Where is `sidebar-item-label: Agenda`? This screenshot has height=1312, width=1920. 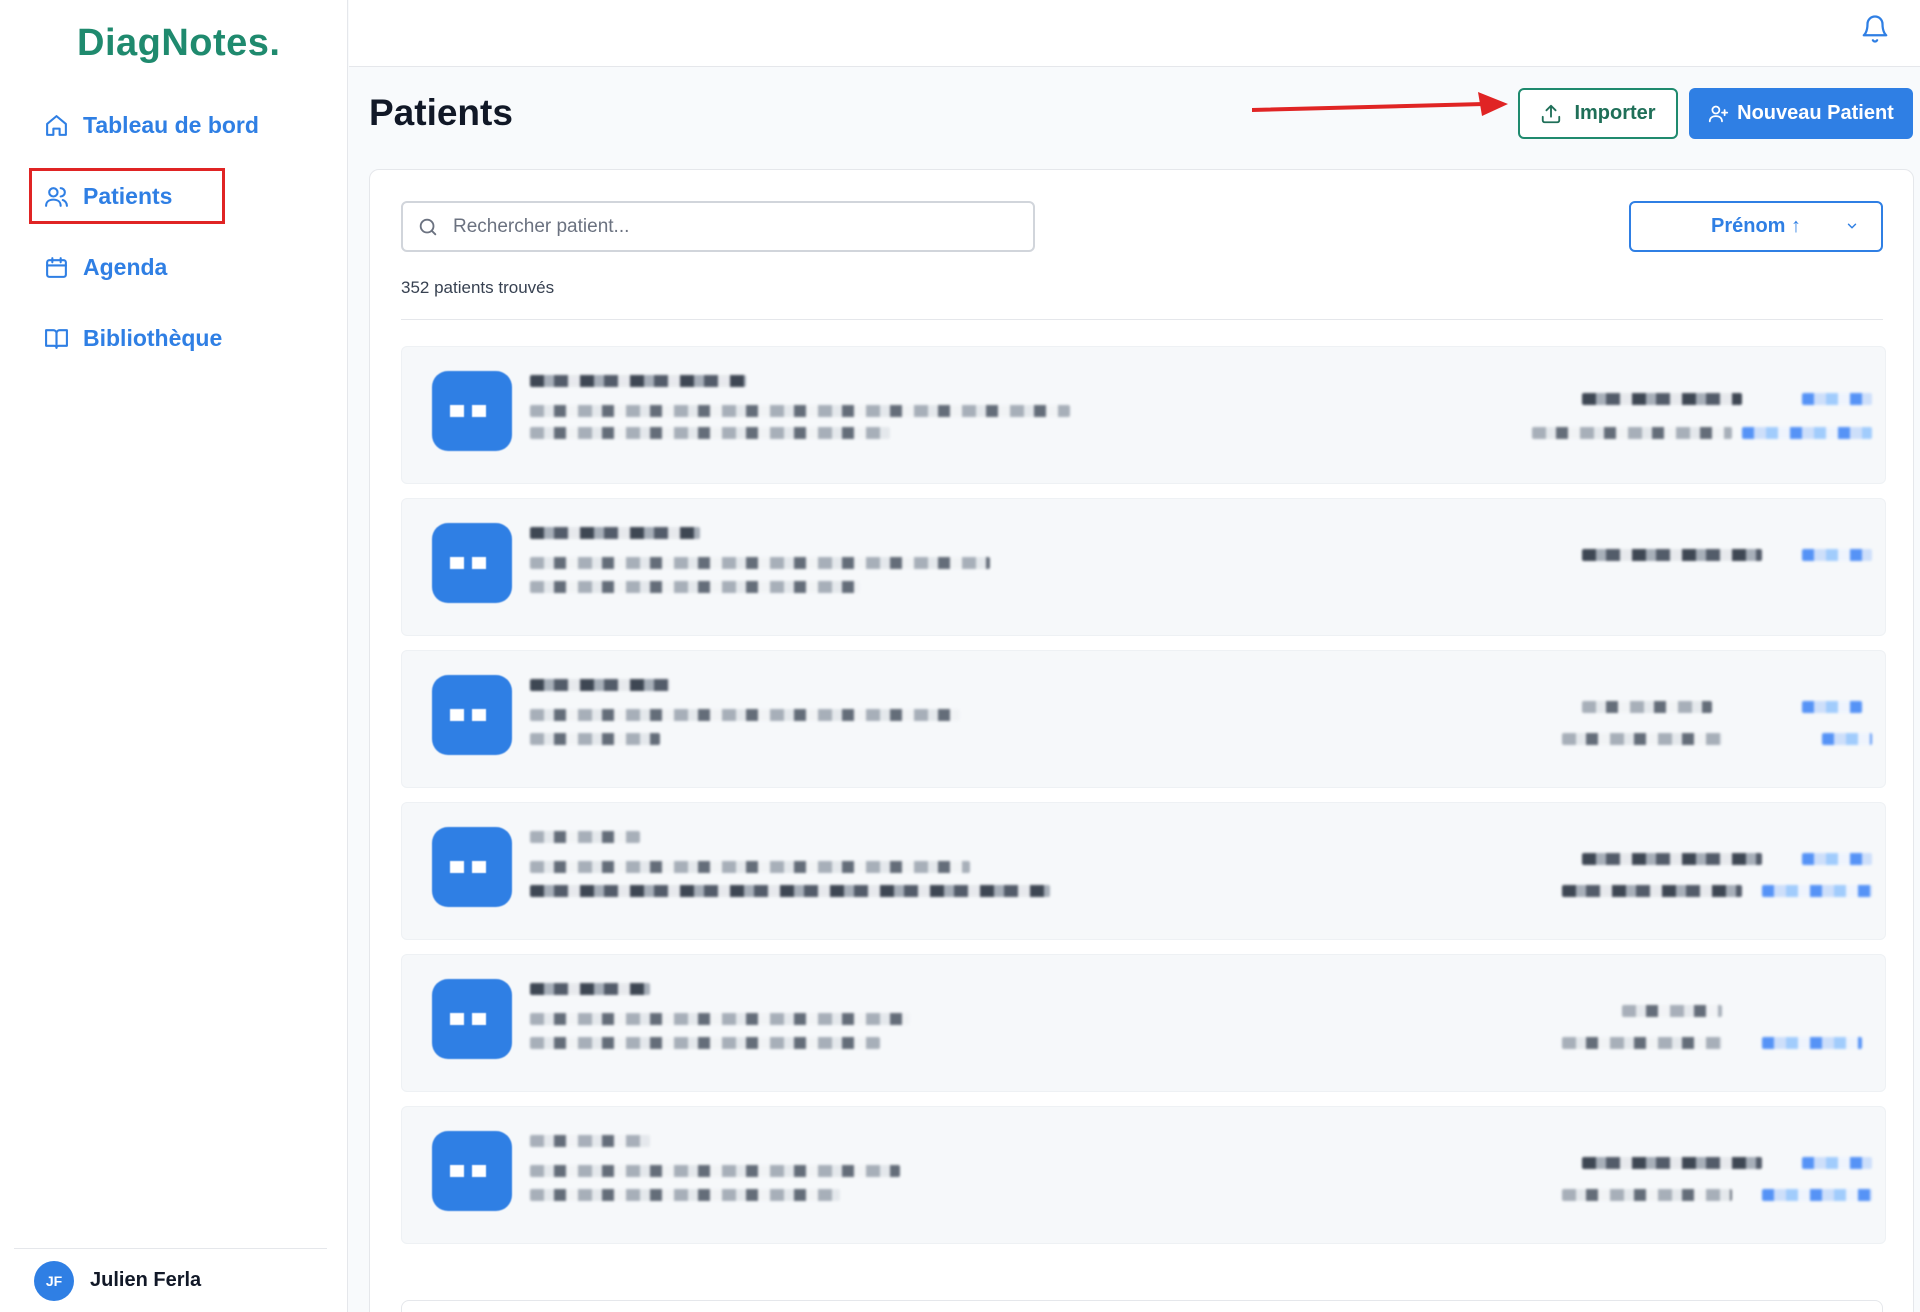 sidebar-item-label: Agenda is located at coordinates (125, 266).